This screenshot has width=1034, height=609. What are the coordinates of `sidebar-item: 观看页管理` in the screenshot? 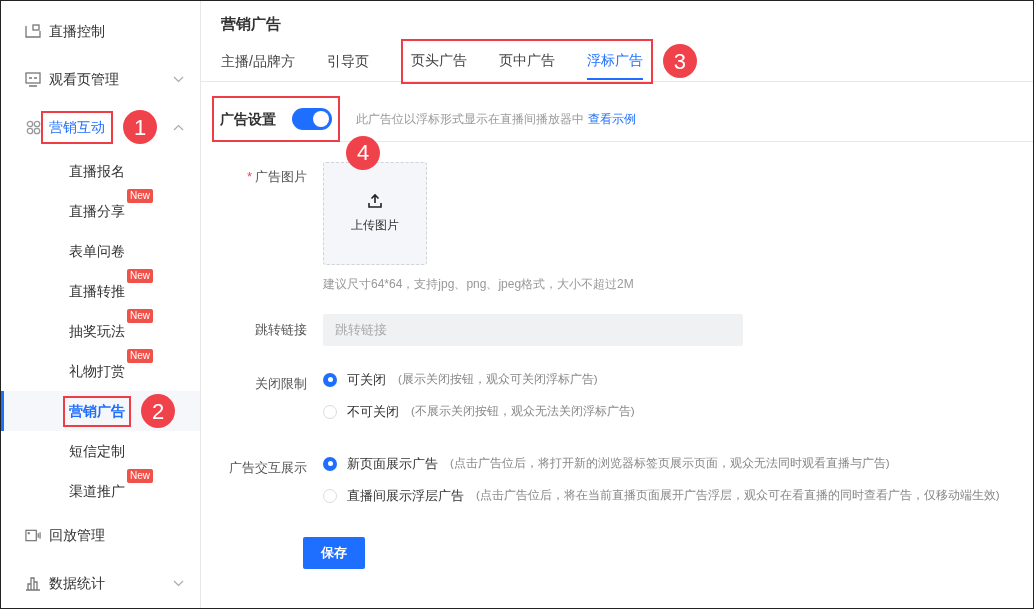 It's located at (84, 79).